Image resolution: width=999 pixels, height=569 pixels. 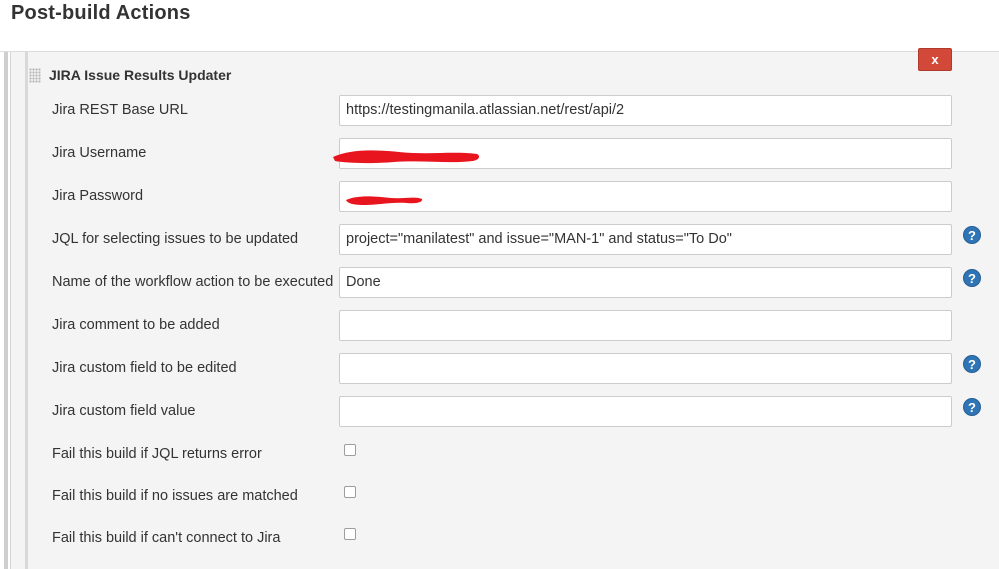 What do you see at coordinates (175, 496) in the screenshot?
I see `no-issues-label: Fail this build if no issues are matched` at bounding box center [175, 496].